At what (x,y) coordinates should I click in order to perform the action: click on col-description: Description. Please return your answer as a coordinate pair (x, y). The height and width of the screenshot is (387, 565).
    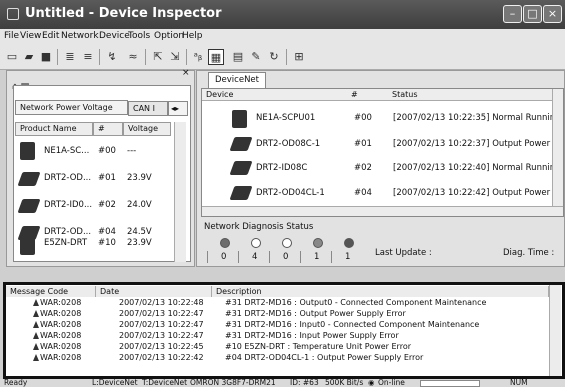
    Looking at the image, I should click on (380, 291).